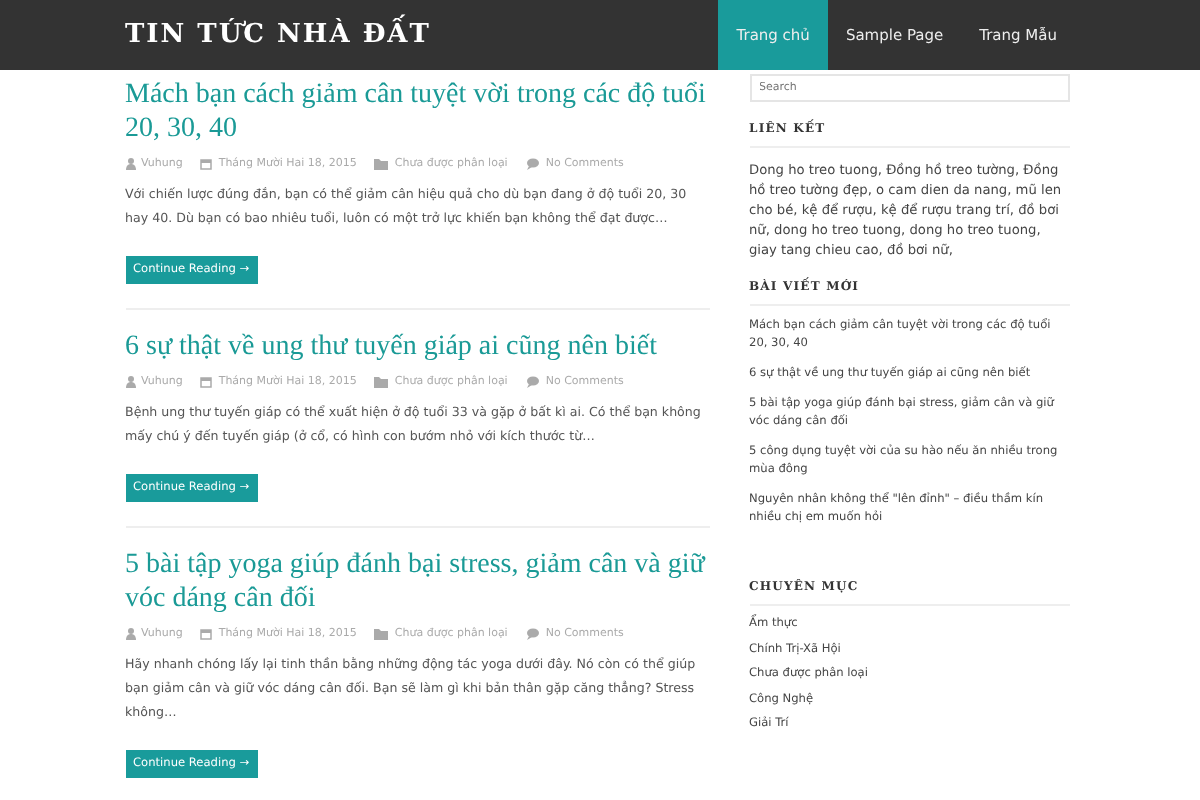 The height and width of the screenshot is (800, 1200). What do you see at coordinates (417, 112) in the screenshot?
I see `post-title: Mách bạn cách giảm cân tuyệt vời trong các độ tuổi 20, 30, 40` at bounding box center [417, 112].